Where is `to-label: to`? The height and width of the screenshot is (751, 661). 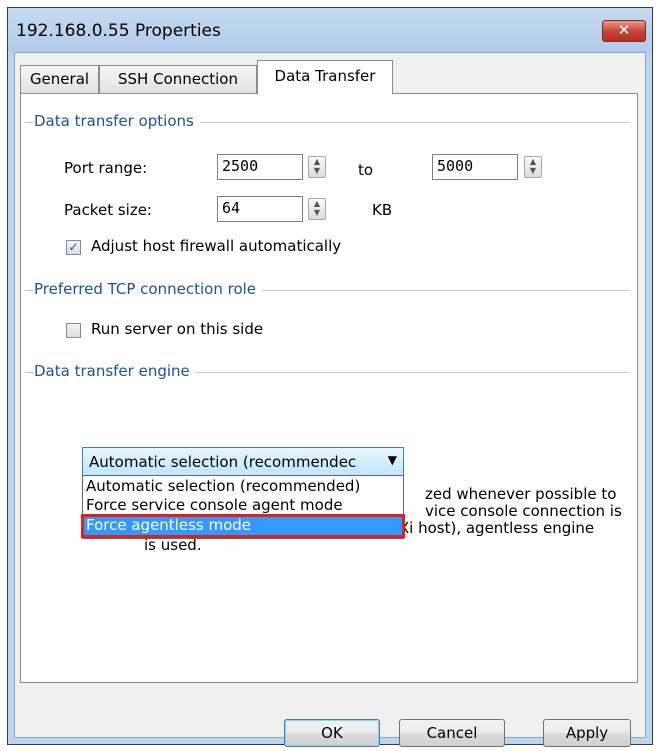 to-label: to is located at coordinates (366, 170).